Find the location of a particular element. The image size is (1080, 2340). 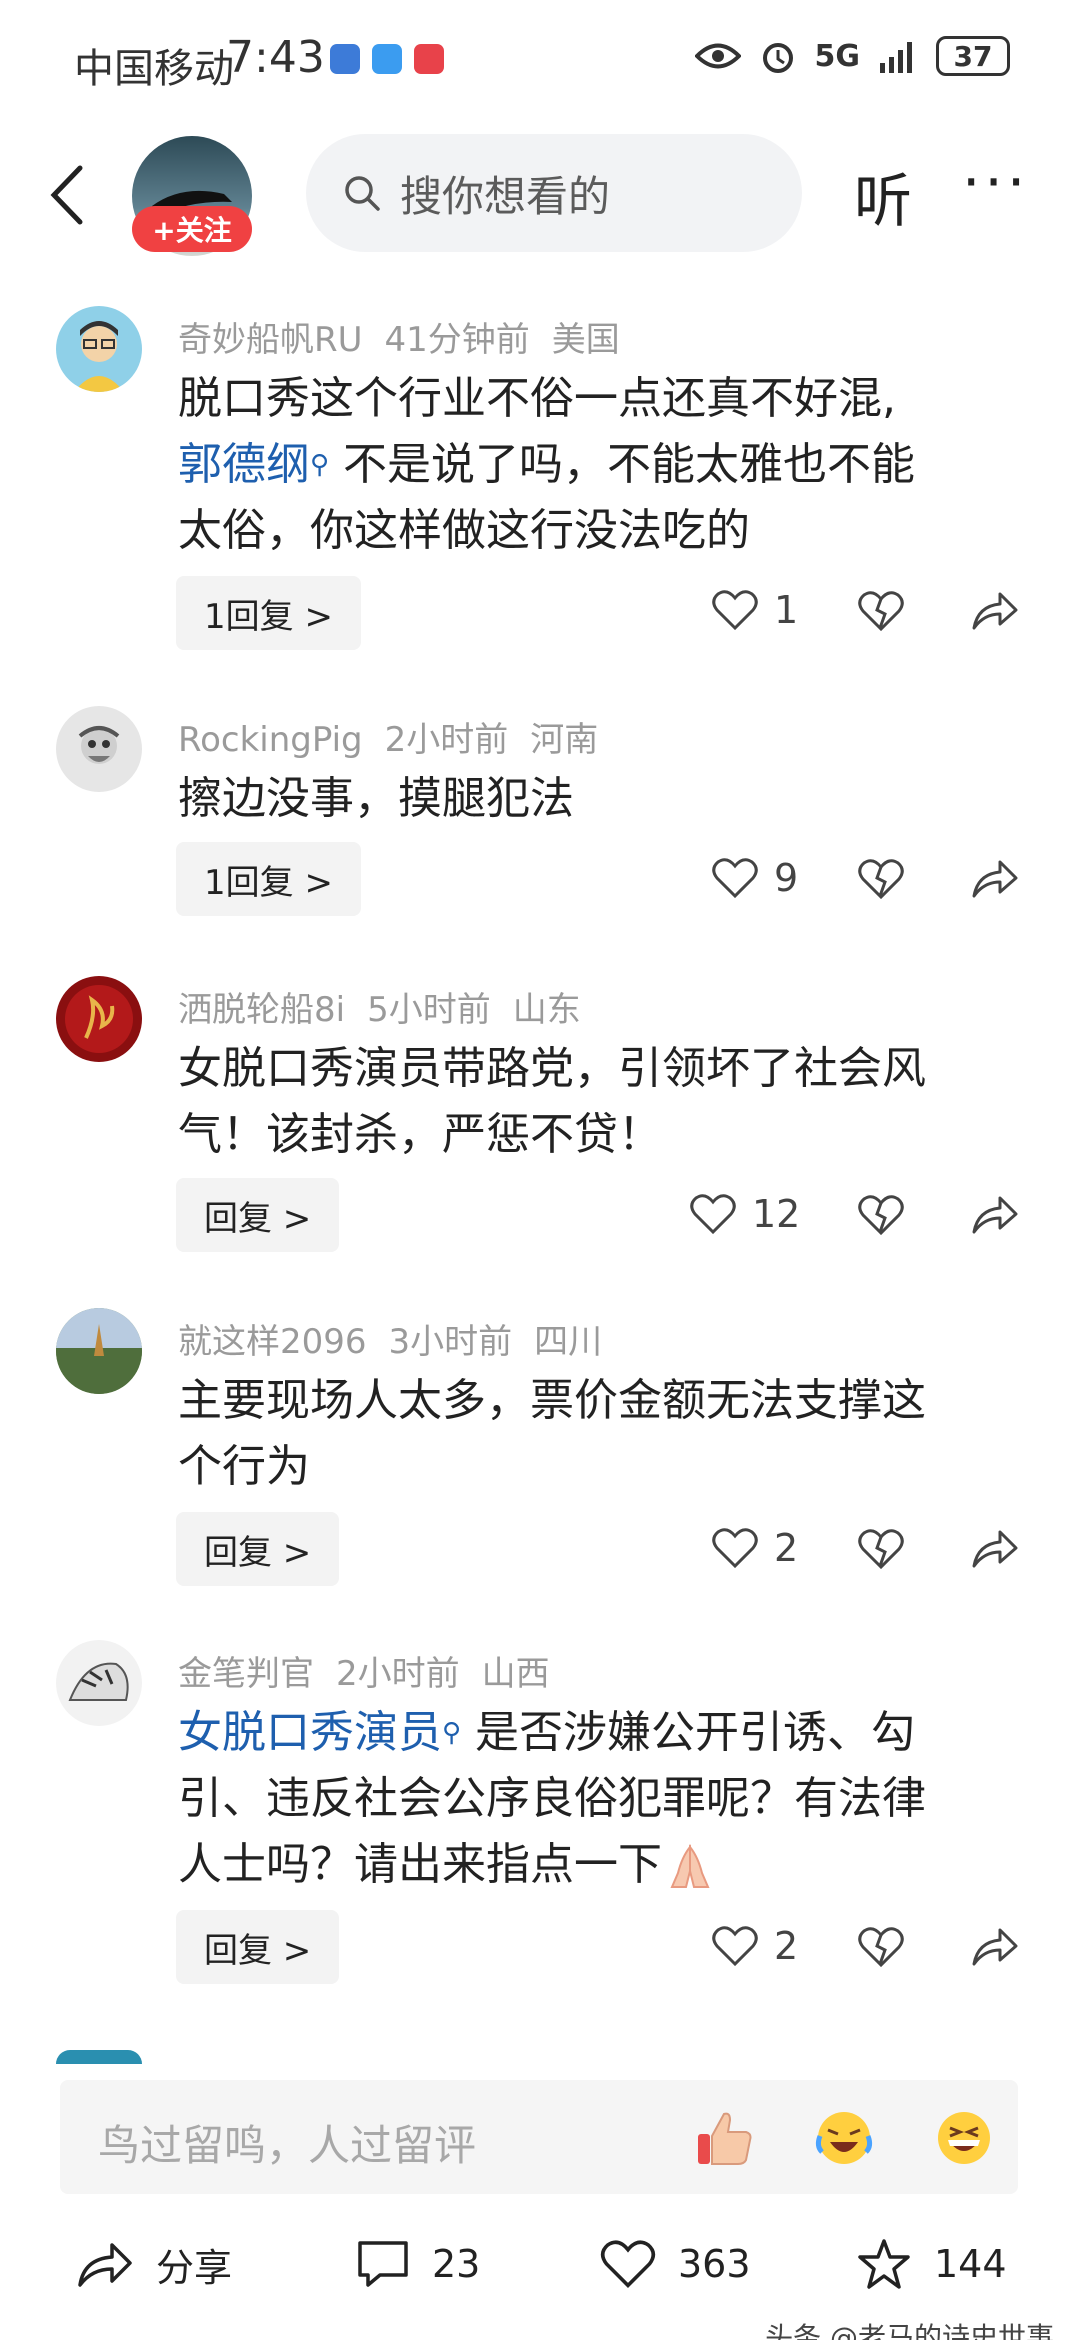

favorite-button: 144 is located at coordinates (931, 2264).